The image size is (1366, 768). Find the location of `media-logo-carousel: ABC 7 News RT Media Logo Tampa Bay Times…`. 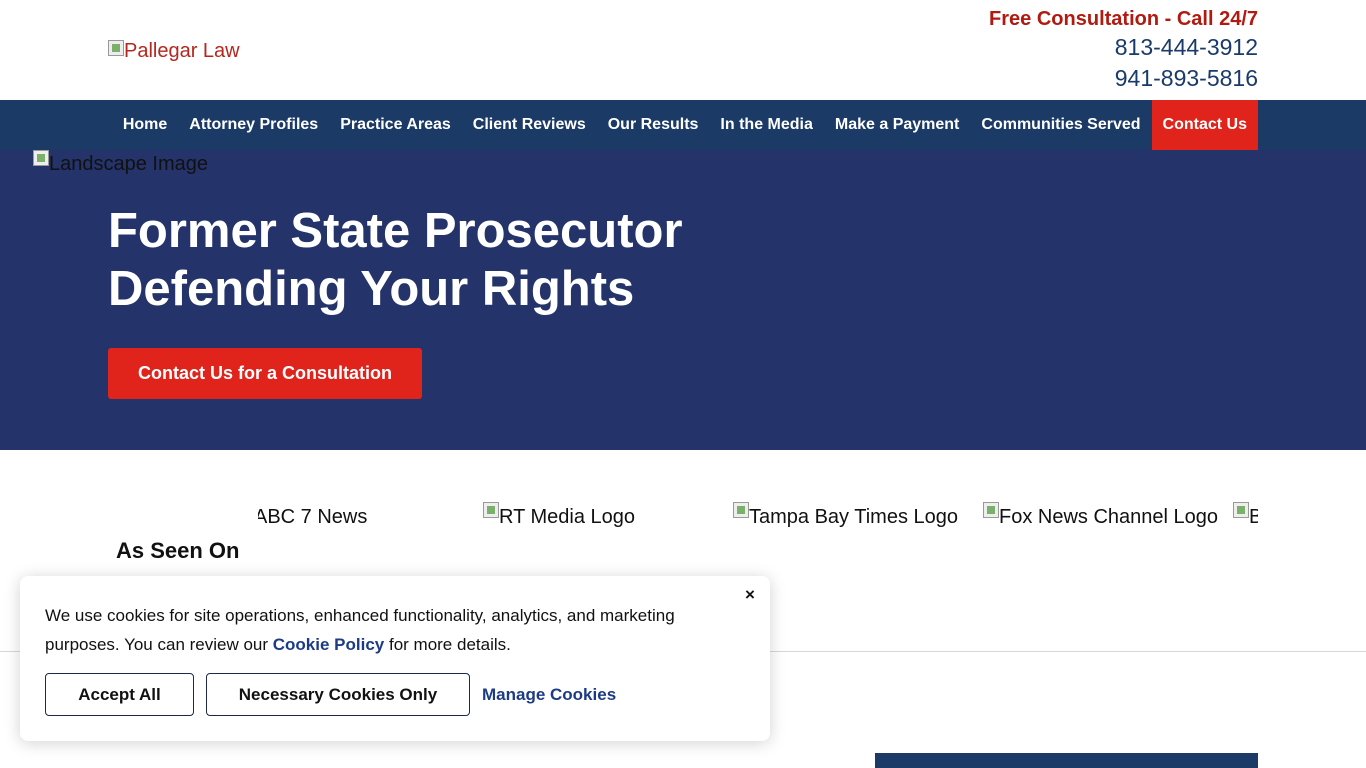

media-logo-carousel: ABC 7 News RT Media Logo Tampa Bay Times… is located at coordinates (758, 522).